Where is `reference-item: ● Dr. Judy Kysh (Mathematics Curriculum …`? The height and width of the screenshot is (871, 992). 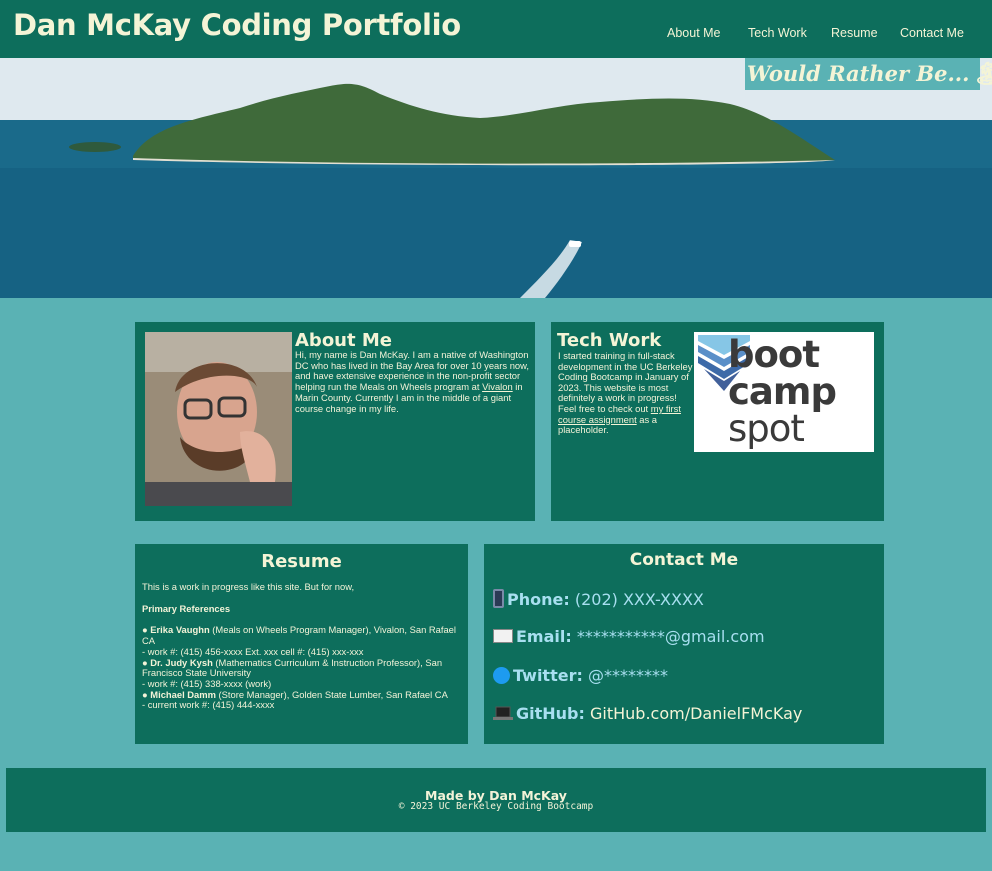 reference-item: ● Dr. Judy Kysh (Mathematics Curriculum … is located at coordinates (292, 667).